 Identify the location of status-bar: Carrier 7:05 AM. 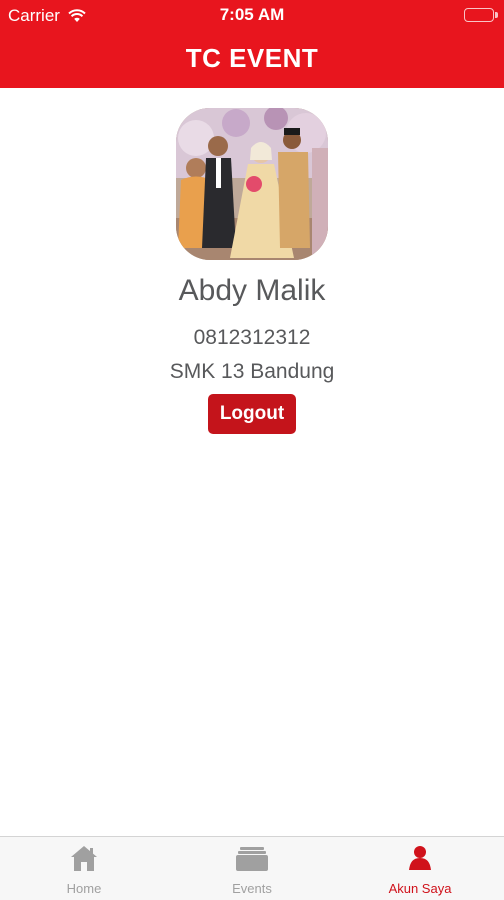
(252, 16).